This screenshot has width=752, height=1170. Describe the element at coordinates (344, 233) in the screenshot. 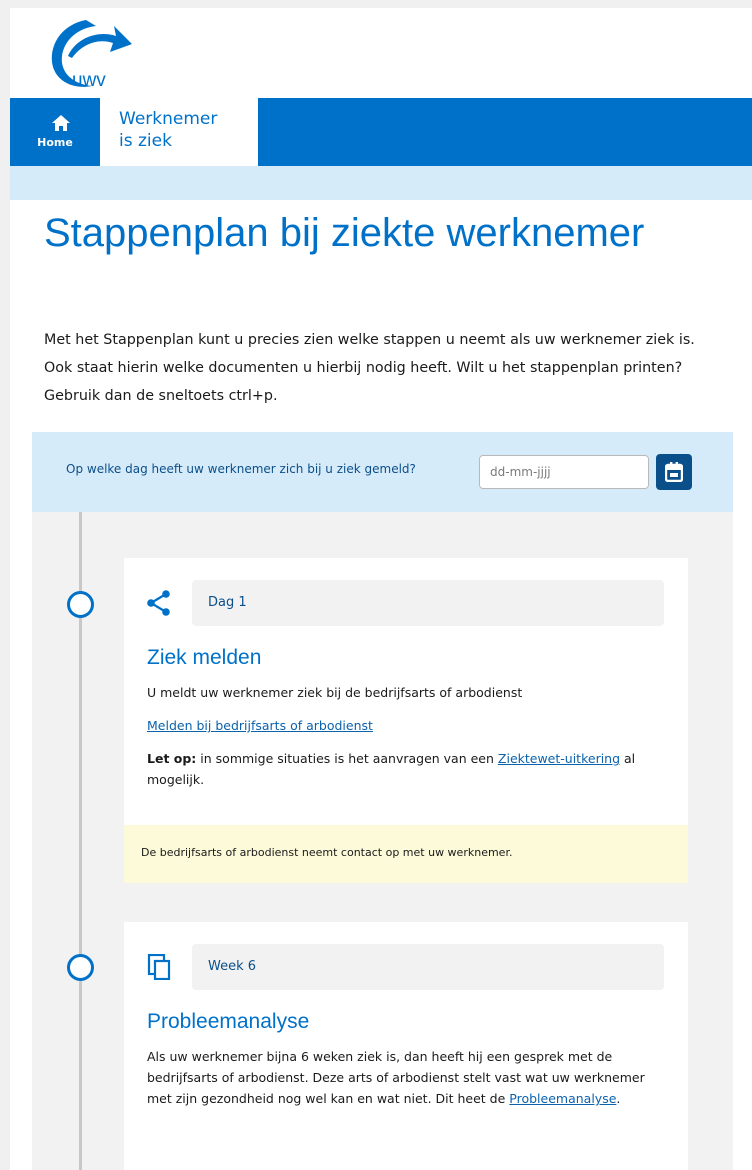

I see `page-title: Stappenplan bij ziekte werknemer` at that location.